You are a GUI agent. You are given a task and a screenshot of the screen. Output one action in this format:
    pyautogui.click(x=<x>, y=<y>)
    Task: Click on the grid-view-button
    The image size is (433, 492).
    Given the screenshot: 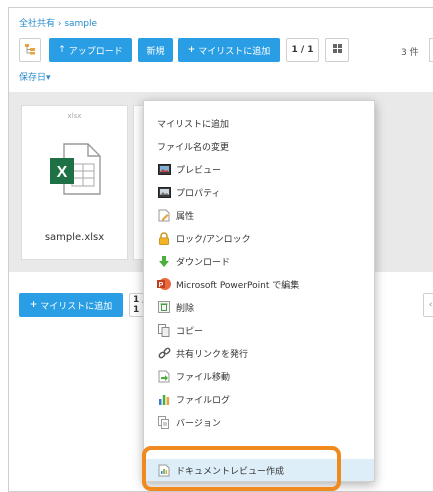 What is the action you would take?
    pyautogui.click(x=337, y=50)
    